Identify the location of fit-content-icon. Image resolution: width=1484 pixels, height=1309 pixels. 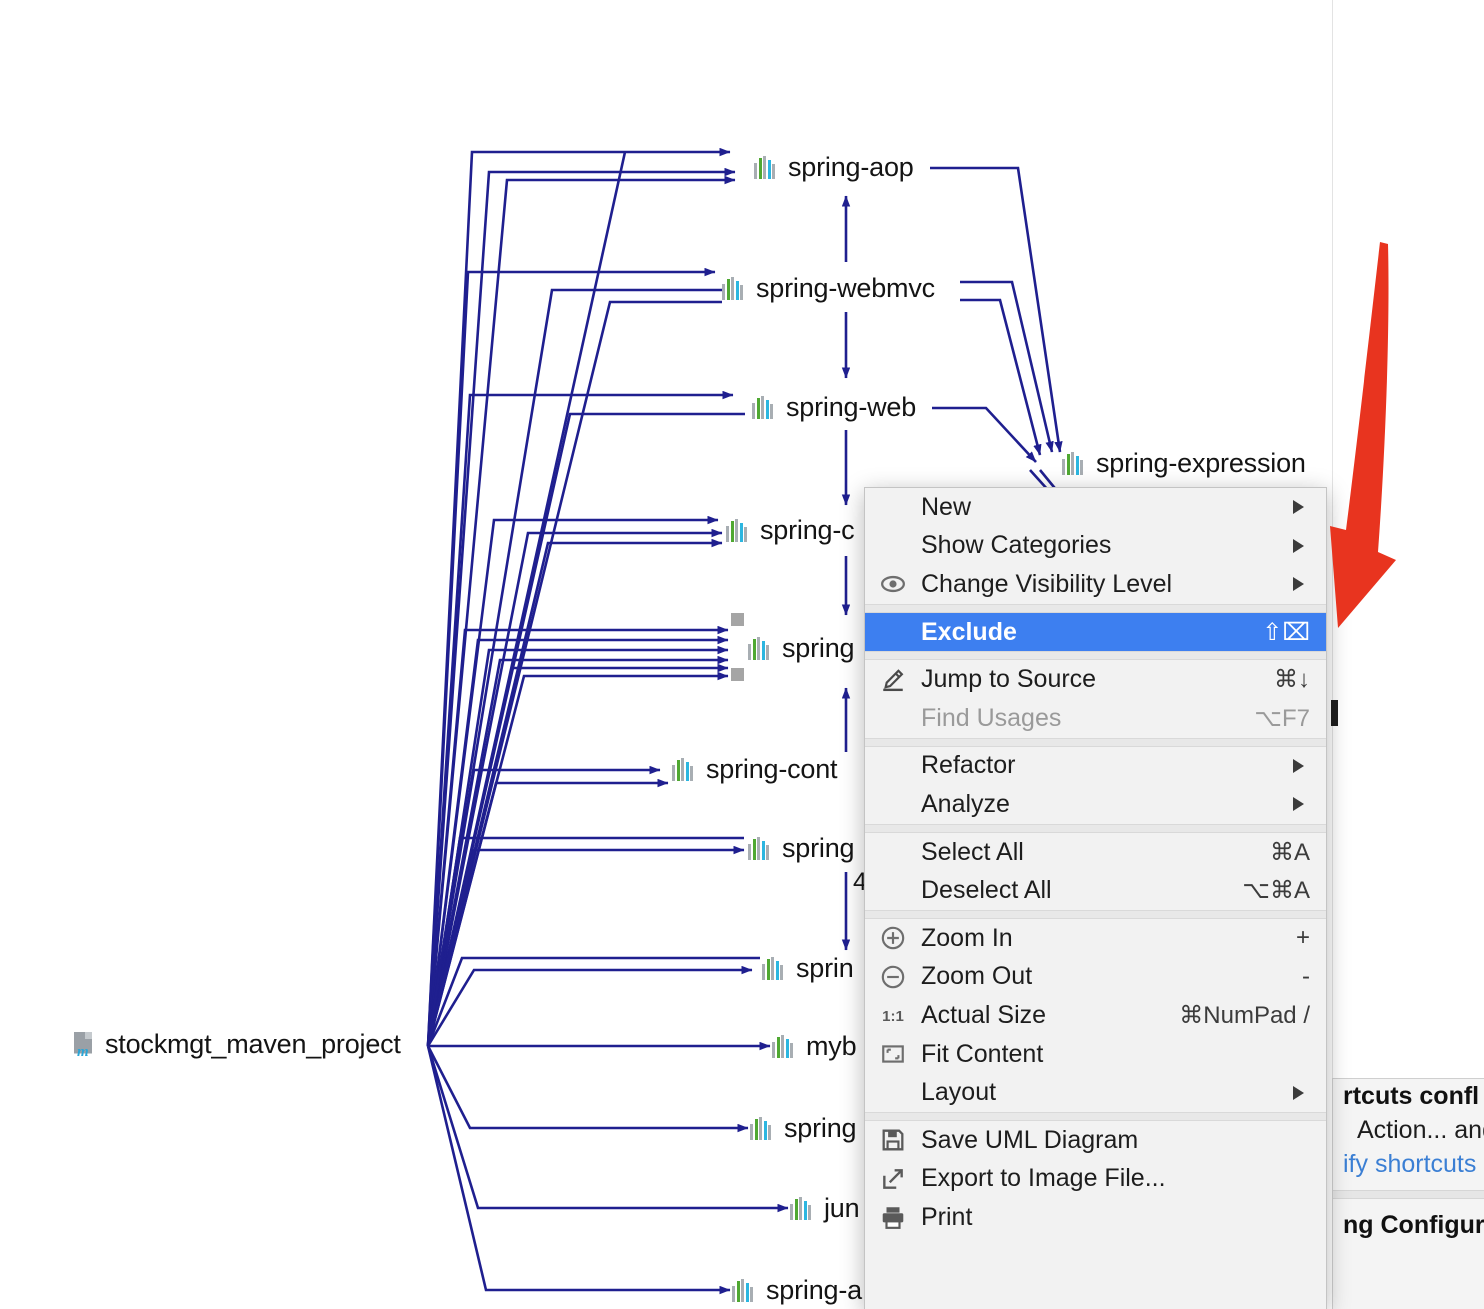
(893, 1054).